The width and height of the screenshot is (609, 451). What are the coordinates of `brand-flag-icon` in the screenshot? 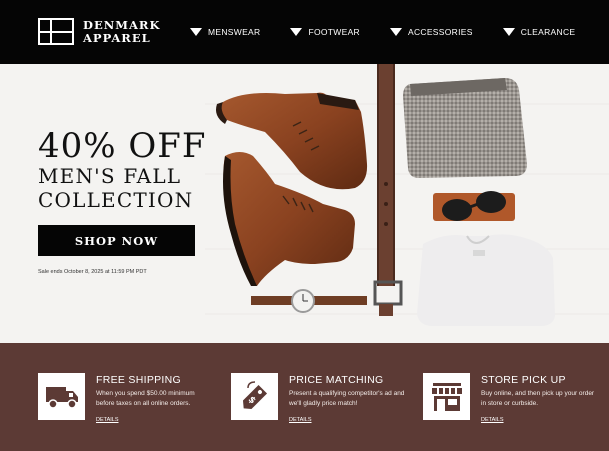 It's located at (56, 31).